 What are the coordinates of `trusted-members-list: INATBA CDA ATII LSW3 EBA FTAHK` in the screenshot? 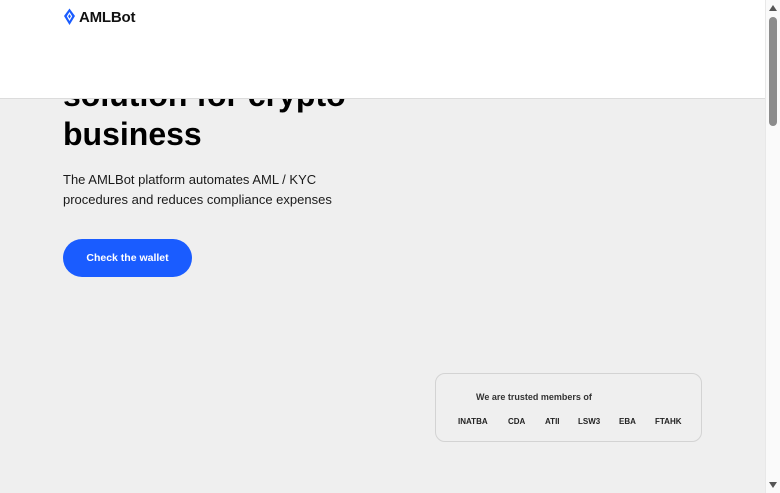 It's located at (576, 421).